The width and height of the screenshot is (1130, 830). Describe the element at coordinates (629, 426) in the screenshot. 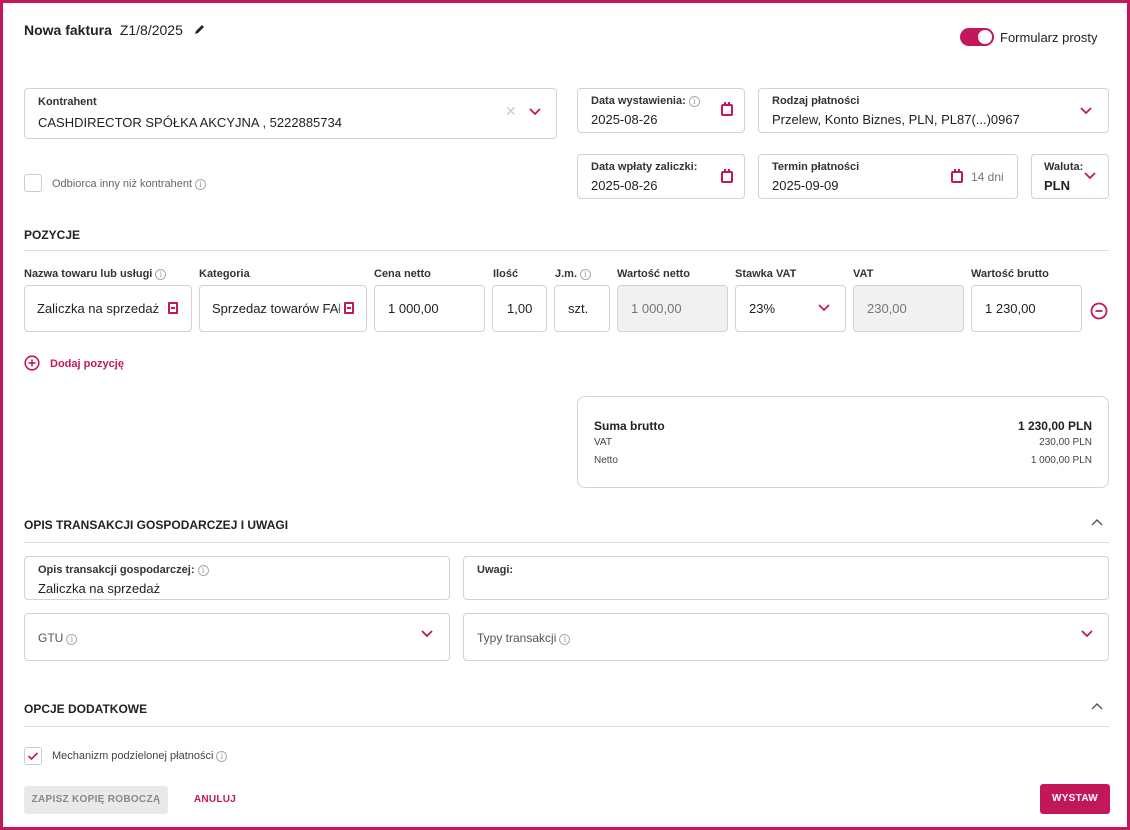

I see `summary-gross-label: Suma brutto` at that location.